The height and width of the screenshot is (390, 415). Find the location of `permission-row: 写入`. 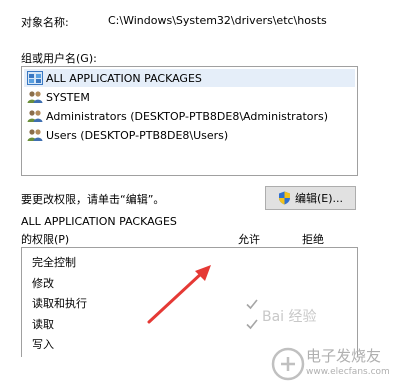

permission-row: 写入 is located at coordinates (43, 344).